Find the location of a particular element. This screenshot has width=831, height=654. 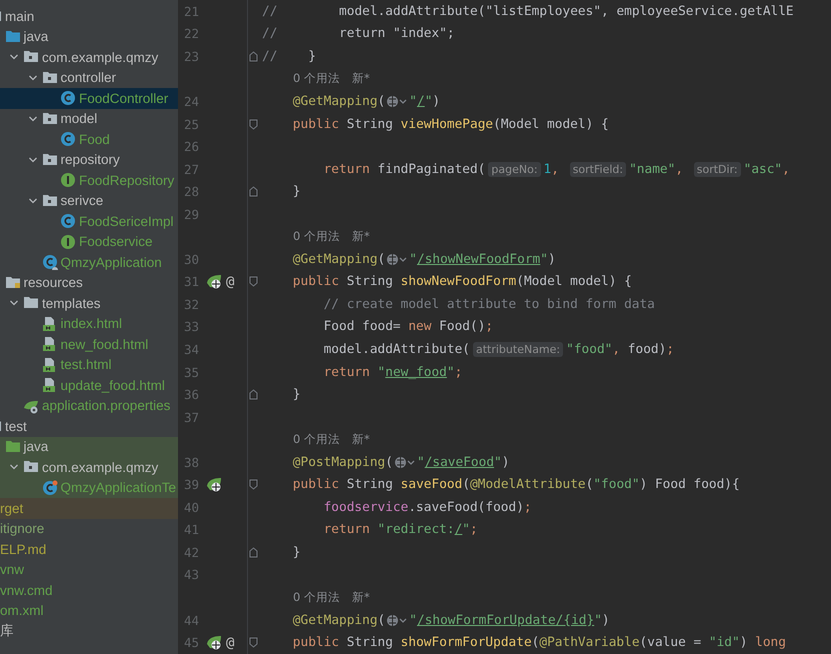

code-token: String is located at coordinates (370, 484).